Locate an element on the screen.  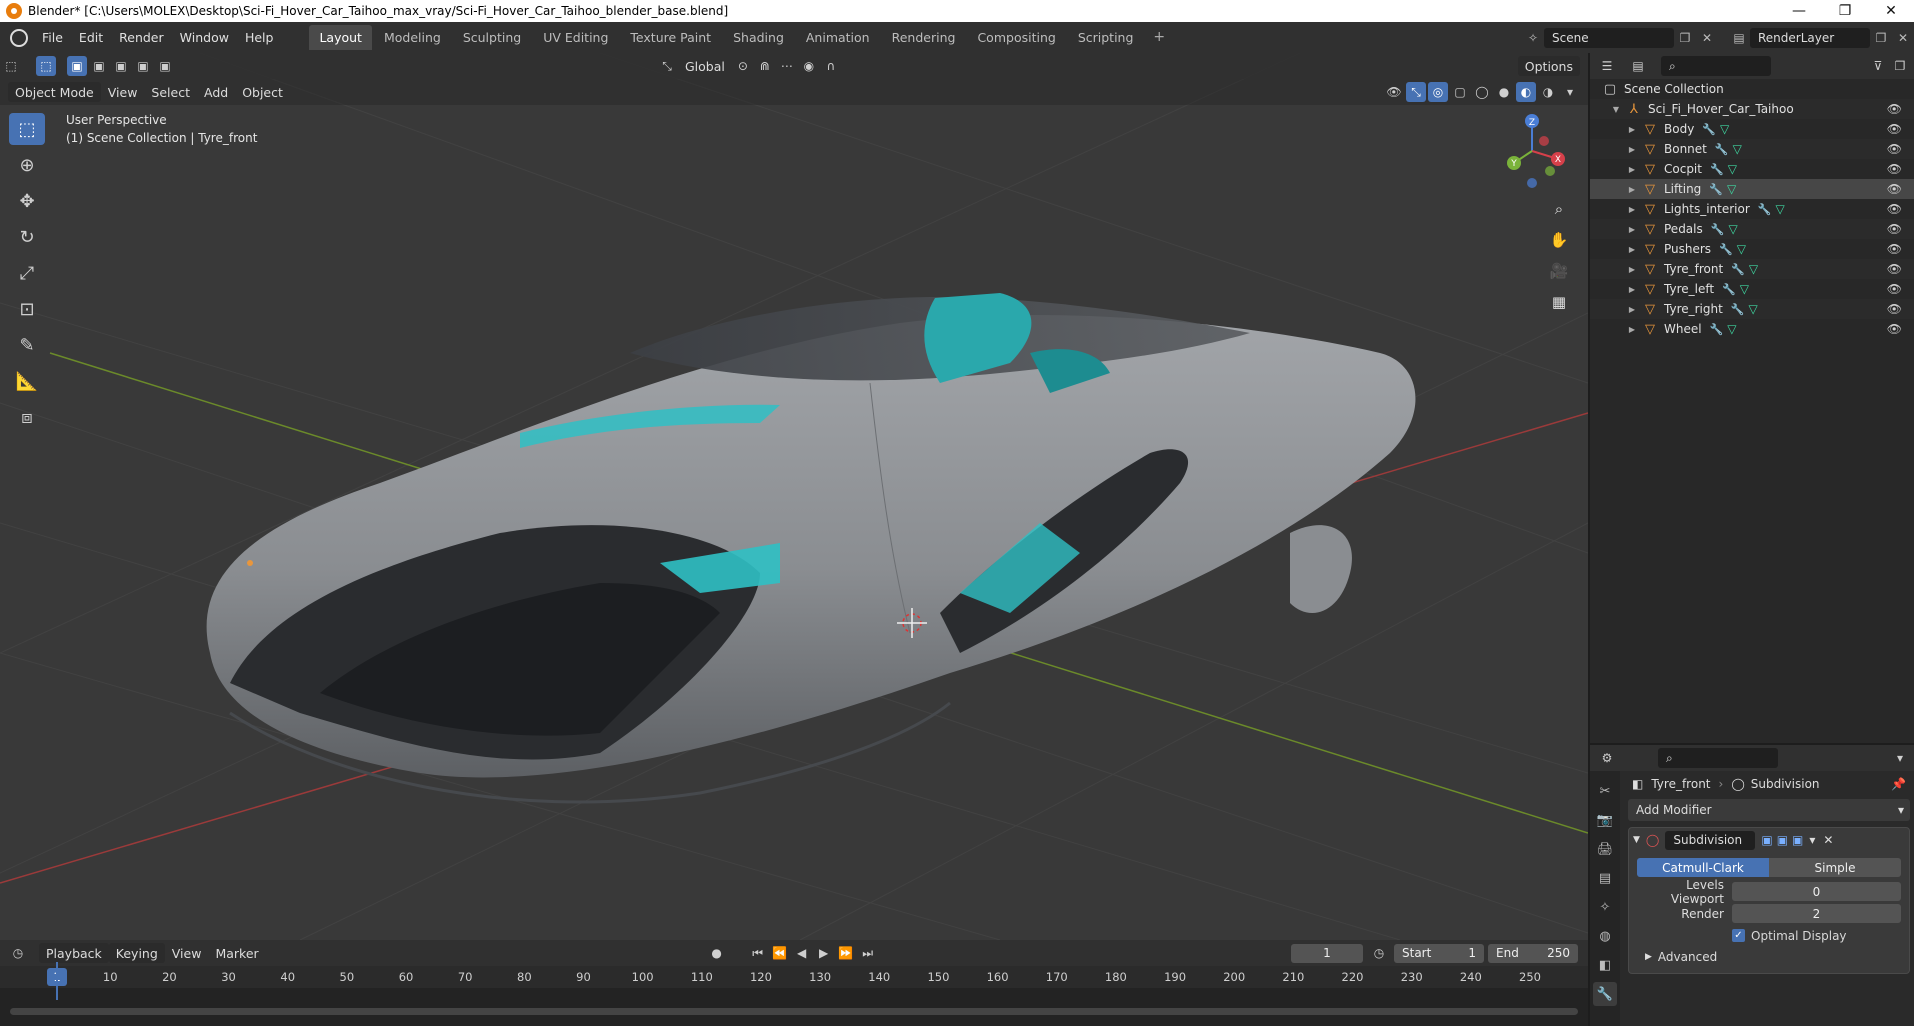
record-icon: ● is located at coordinates (717, 953).